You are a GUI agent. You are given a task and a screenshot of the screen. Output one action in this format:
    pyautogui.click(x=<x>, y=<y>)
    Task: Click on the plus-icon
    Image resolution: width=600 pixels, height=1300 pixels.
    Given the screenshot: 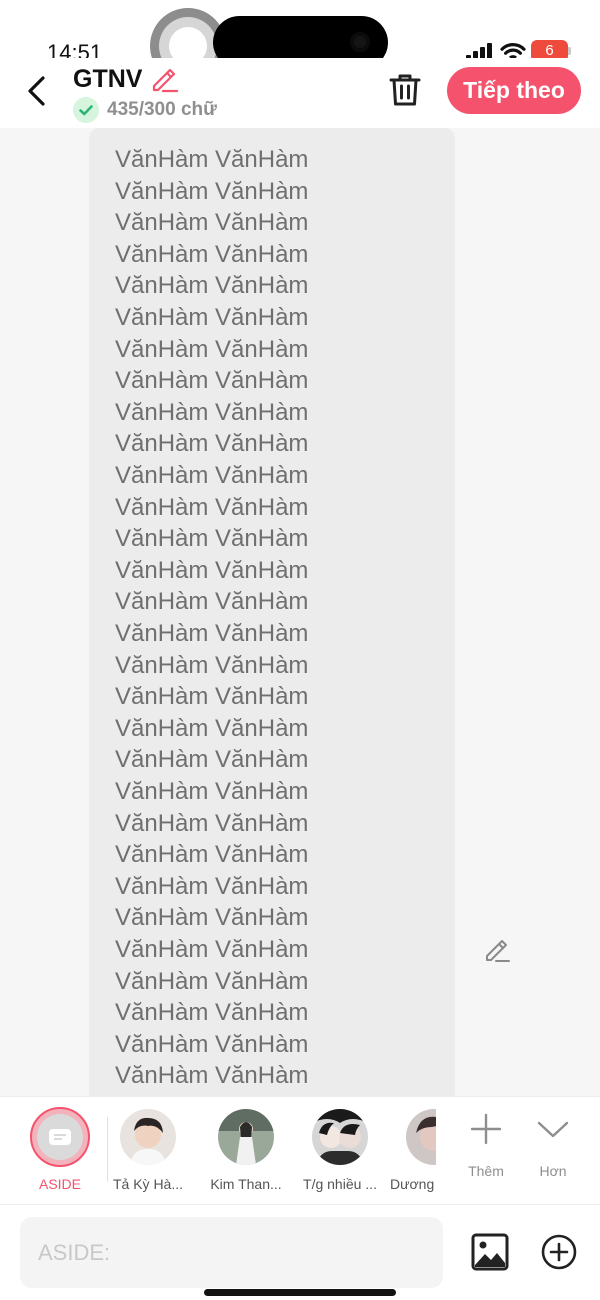 What is the action you would take?
    pyautogui.click(x=486, y=1129)
    